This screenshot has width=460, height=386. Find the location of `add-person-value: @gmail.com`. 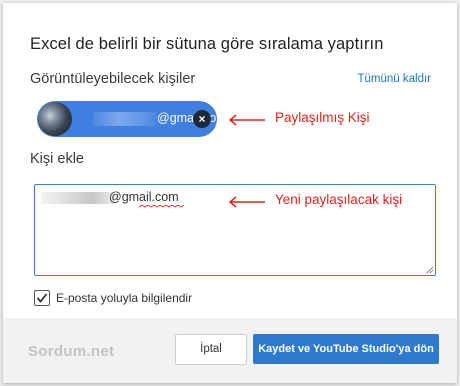

add-person-value: @gmail.com is located at coordinates (144, 197).